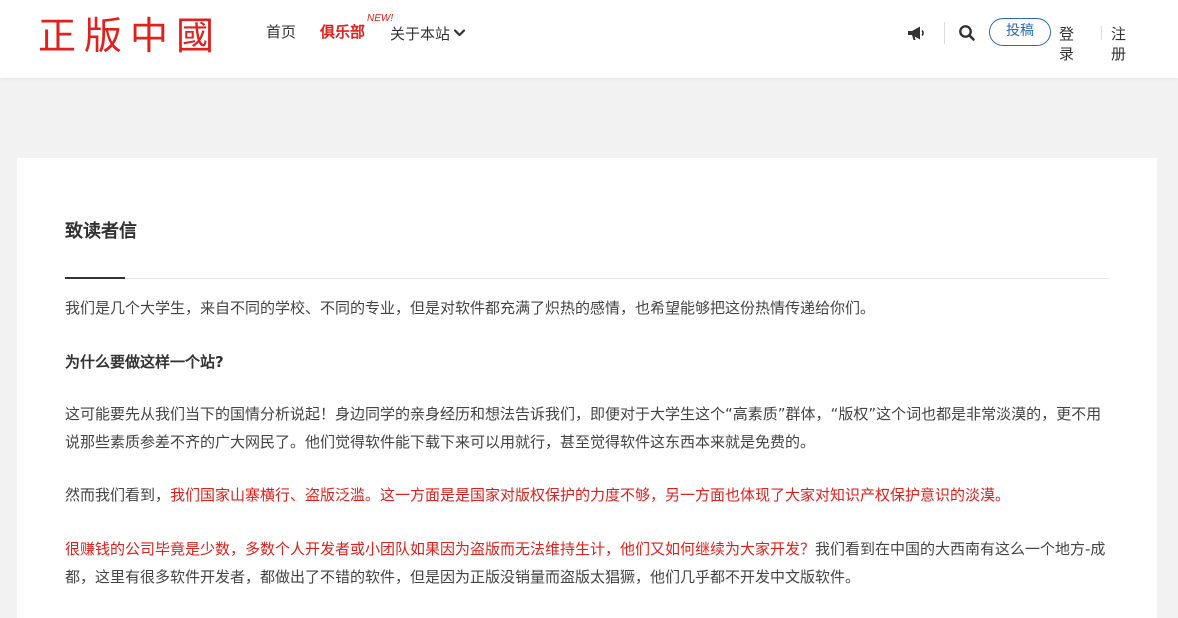  I want to click on submit-button: 投稿, so click(1020, 32).